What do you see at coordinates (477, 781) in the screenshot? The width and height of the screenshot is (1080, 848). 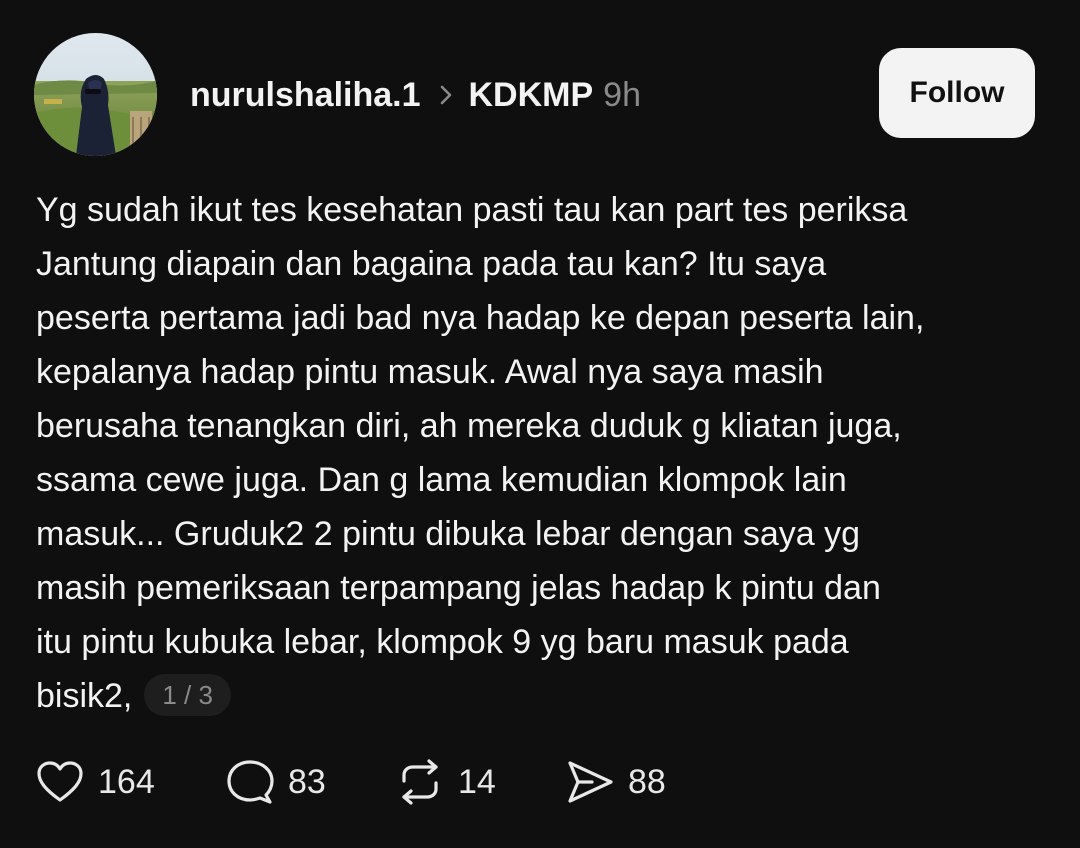 I see `repost-count: 14` at bounding box center [477, 781].